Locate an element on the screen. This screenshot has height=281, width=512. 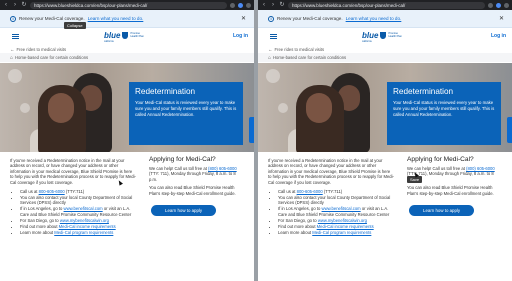
logo-subtext: california is located at coordinates (109, 41).